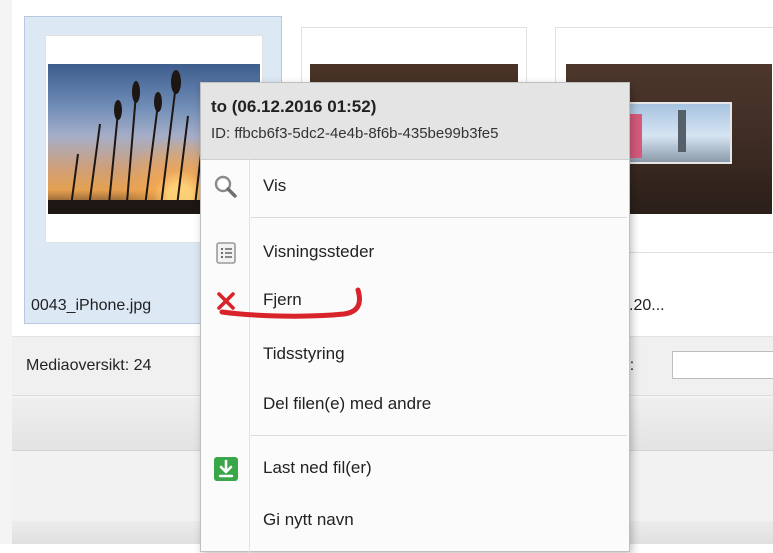 The image size is (773, 553). What do you see at coordinates (275, 185) in the screenshot?
I see `menu-item-label: Vis` at bounding box center [275, 185].